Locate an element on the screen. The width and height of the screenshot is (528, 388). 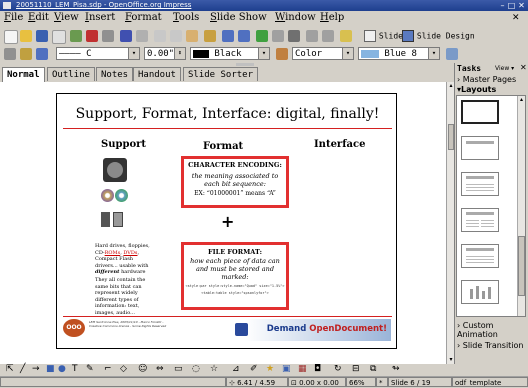
area-color-select: Blue 8 ▾ is located at coordinates (399, 53).